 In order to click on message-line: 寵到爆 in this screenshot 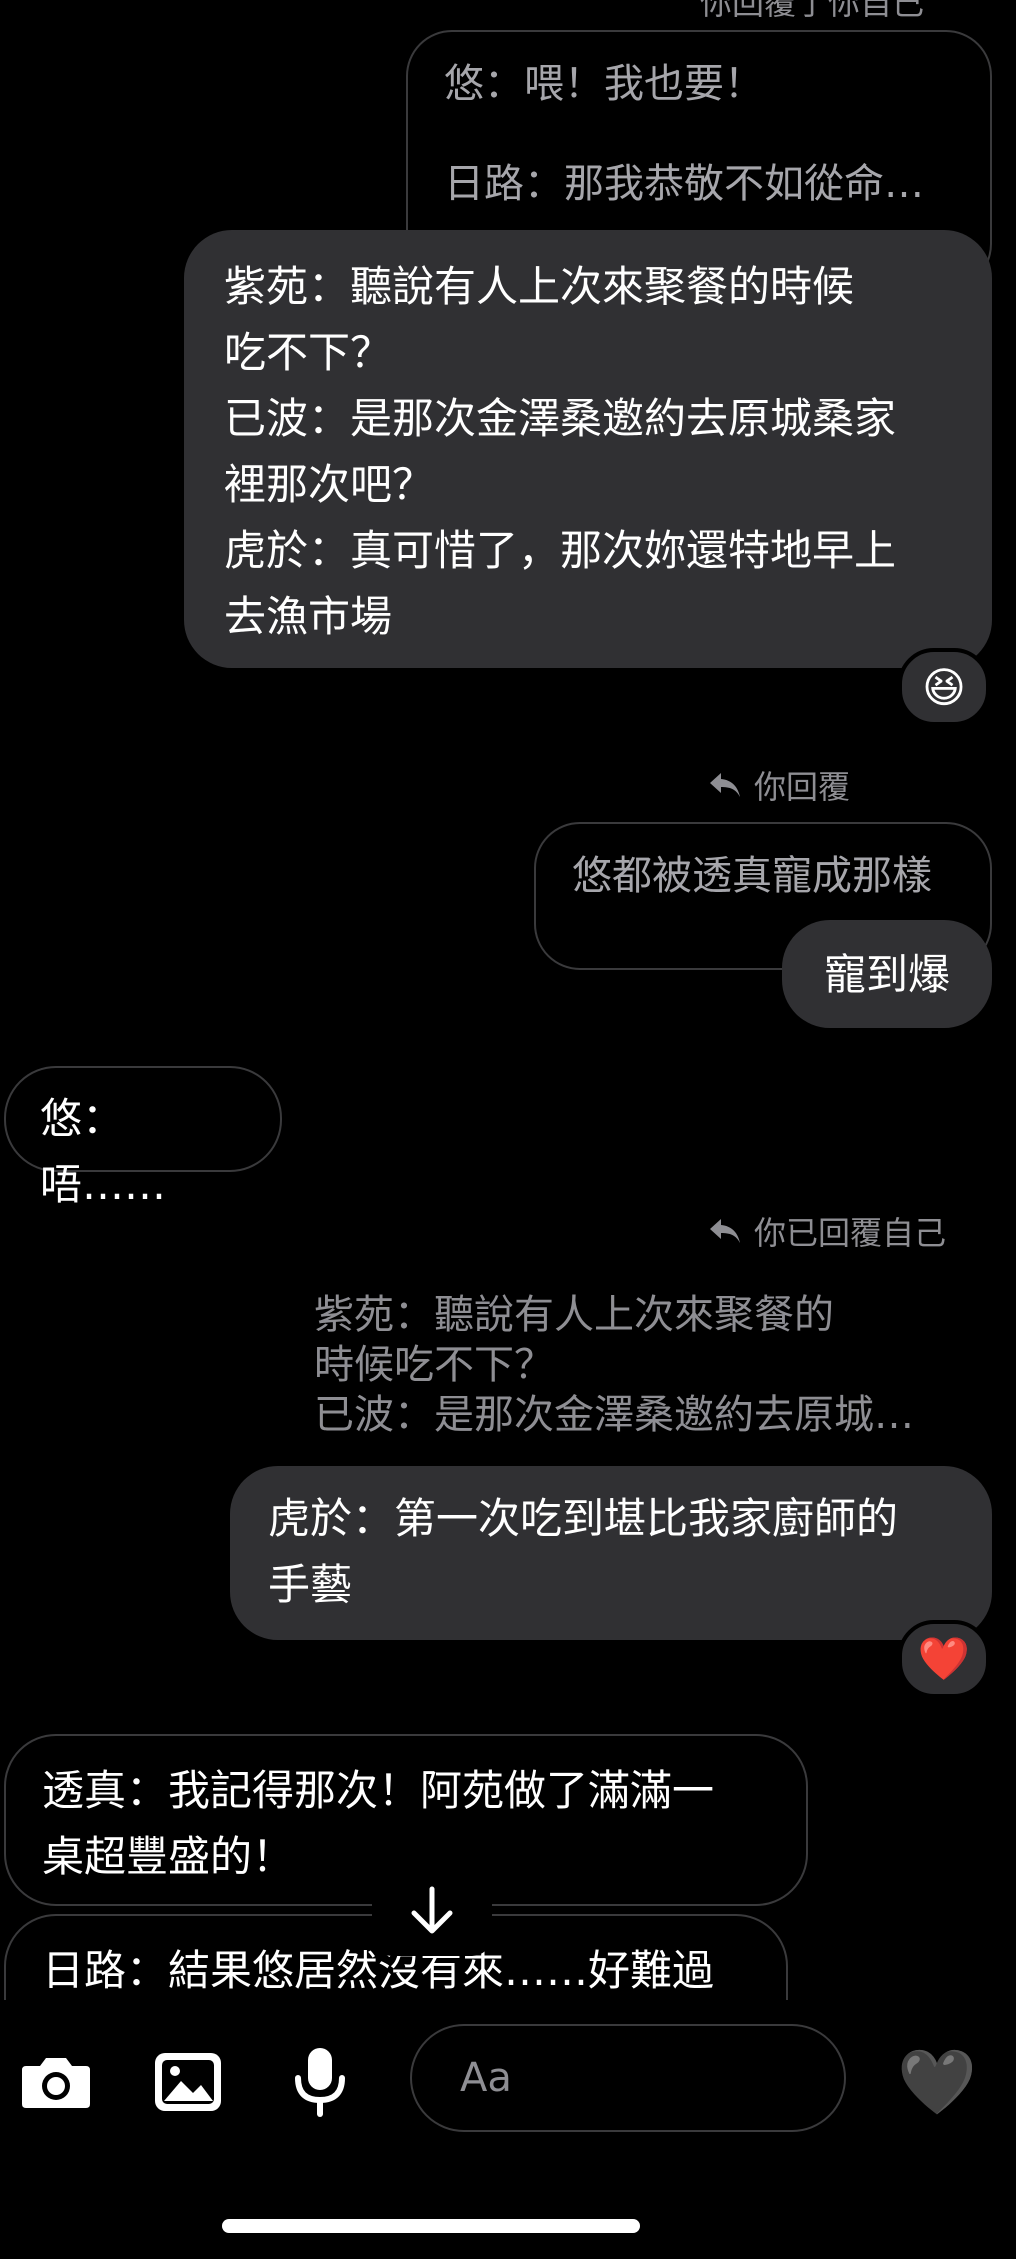, I will do `click(886, 974)`.